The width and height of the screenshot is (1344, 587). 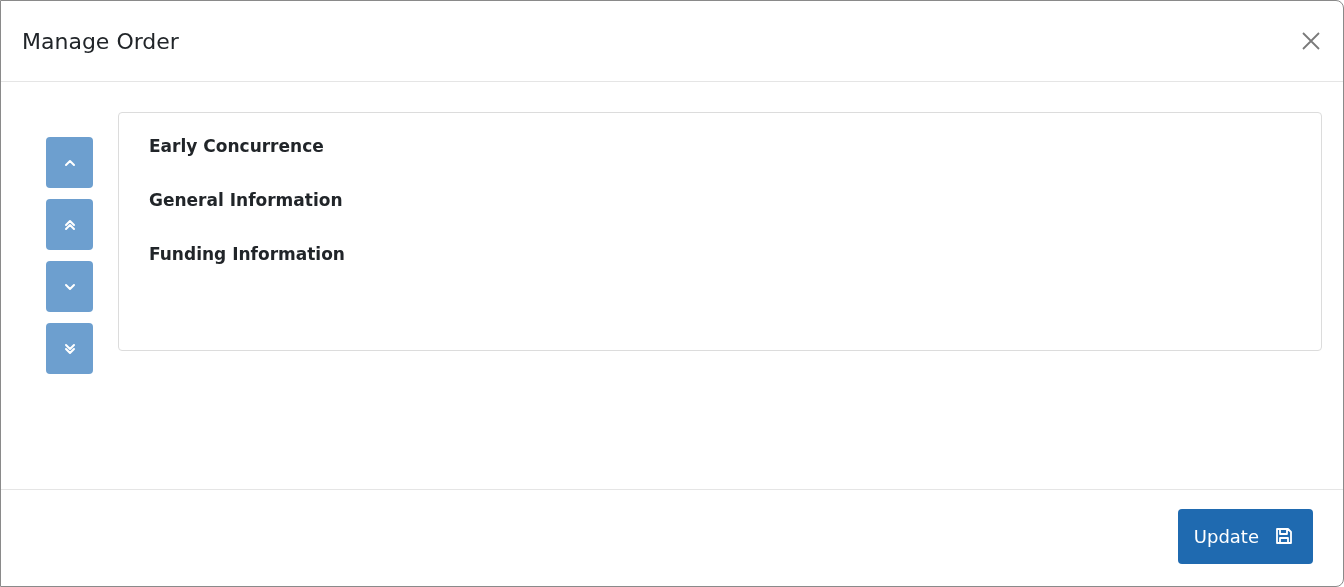 What do you see at coordinates (720, 254) in the screenshot?
I see `list-item: Funding Information` at bounding box center [720, 254].